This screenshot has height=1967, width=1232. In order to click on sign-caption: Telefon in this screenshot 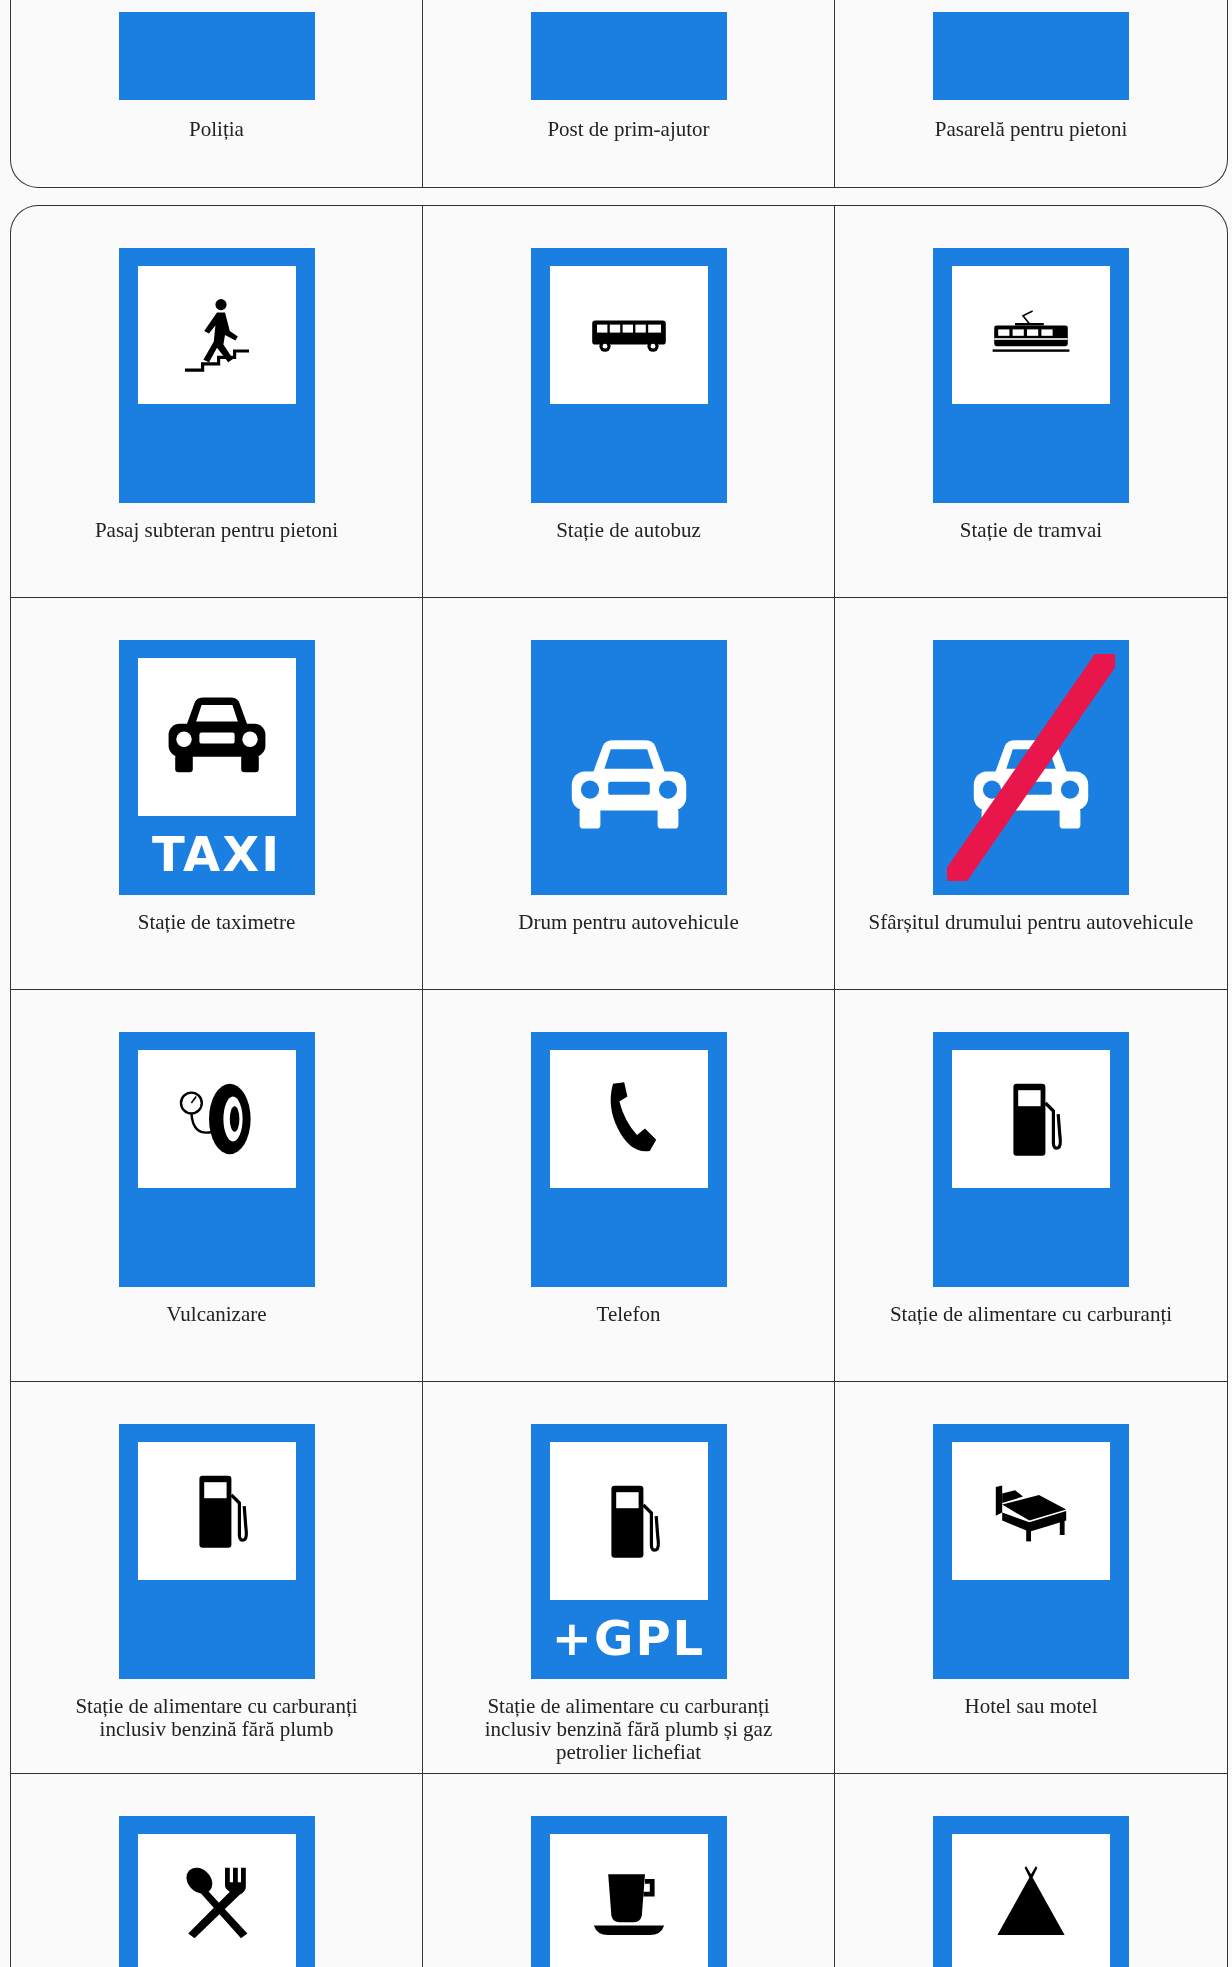, I will do `click(628, 1315)`.